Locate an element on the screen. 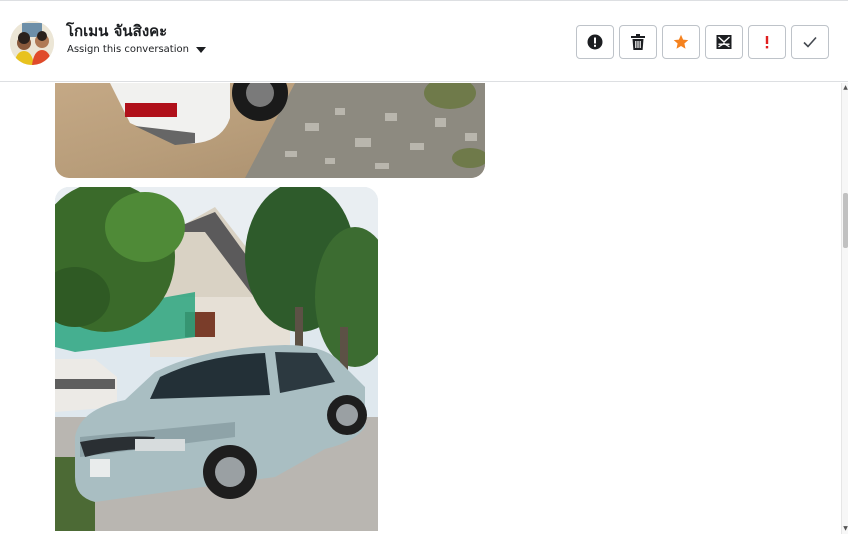 The height and width of the screenshot is (534, 848). delete-button is located at coordinates (638, 42).